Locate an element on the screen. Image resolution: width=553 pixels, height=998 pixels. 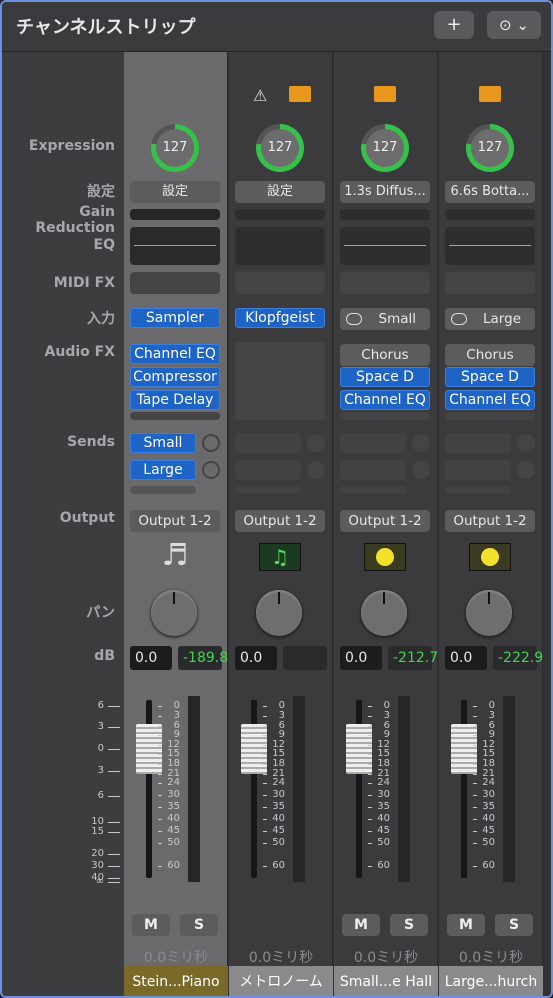
scale-tick-label: 15 is located at coordinates (97, 831).